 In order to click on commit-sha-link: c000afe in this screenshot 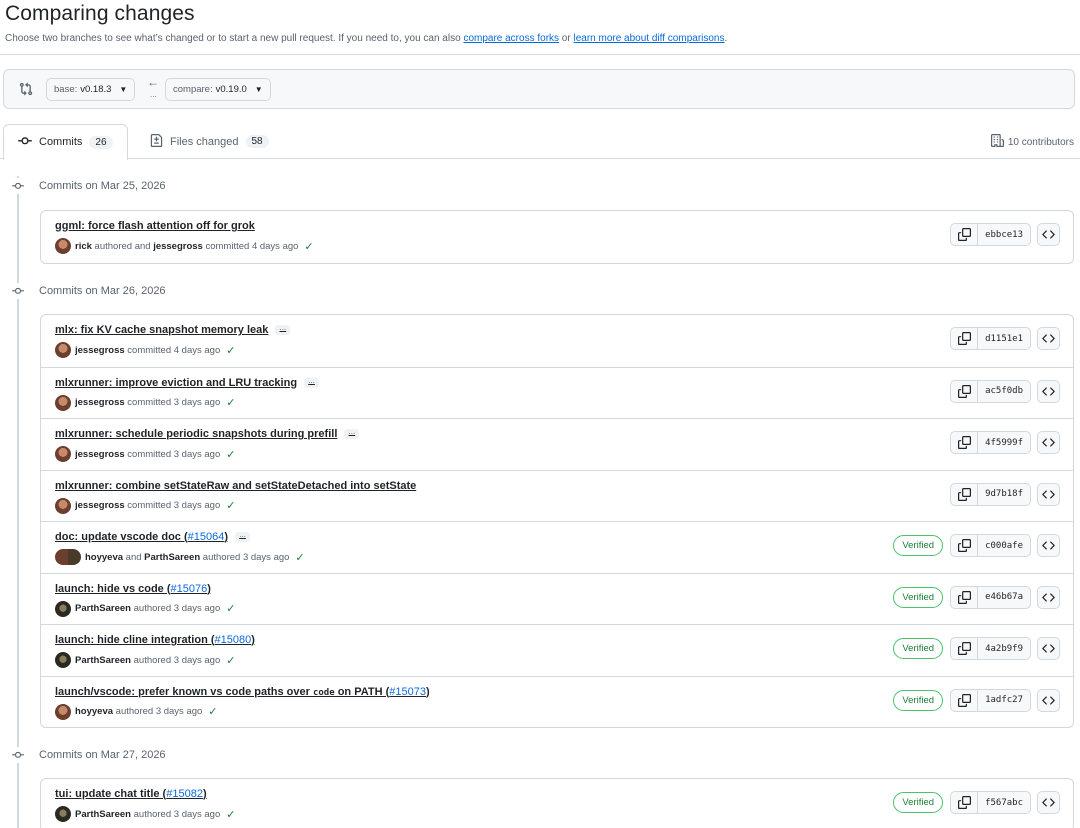, I will do `click(1004, 545)`.